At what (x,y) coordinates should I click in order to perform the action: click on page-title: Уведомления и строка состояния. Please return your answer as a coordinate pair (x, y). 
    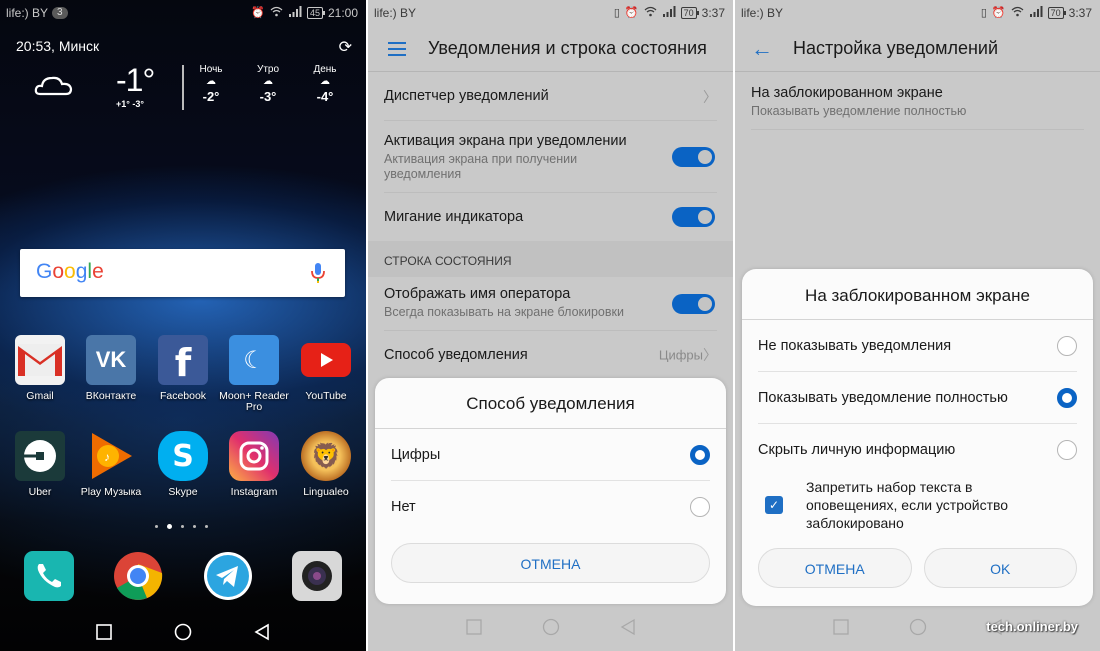
    Looking at the image, I should click on (567, 48).